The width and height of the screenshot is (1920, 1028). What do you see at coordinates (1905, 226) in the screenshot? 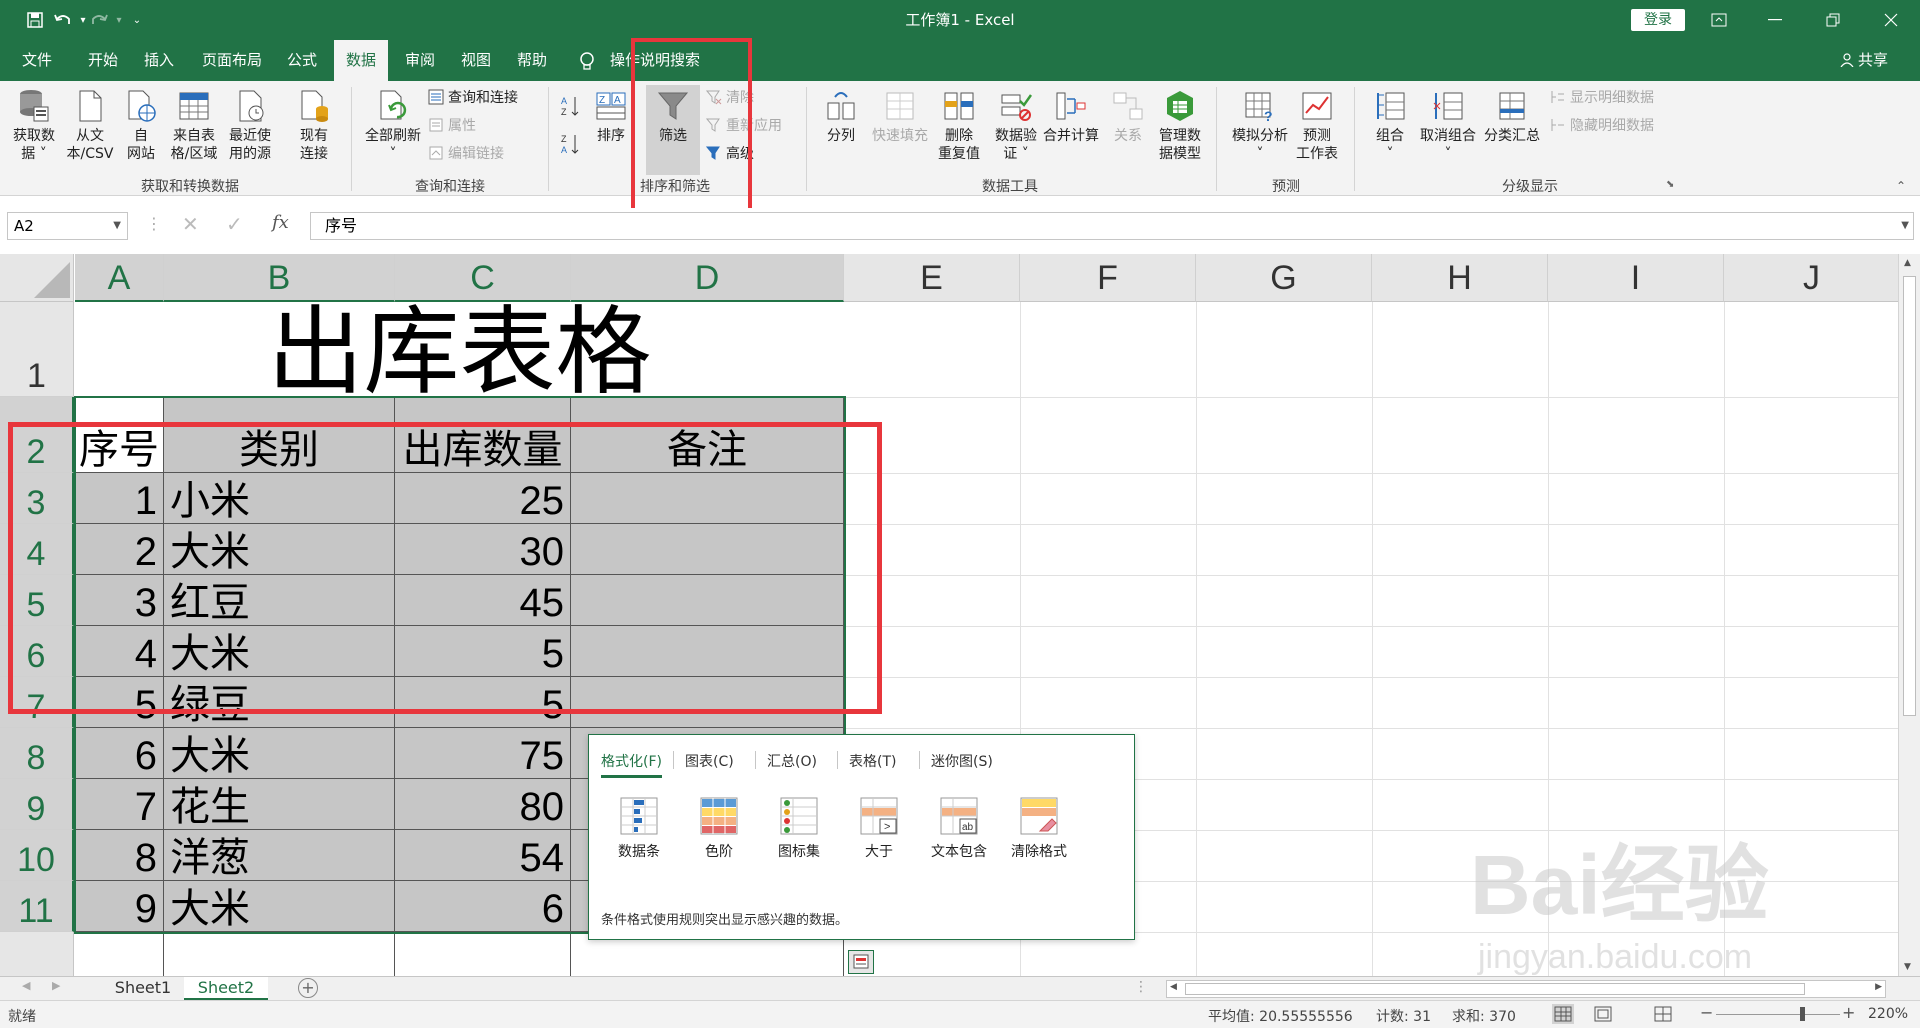
I see `expand-formula-icon: ▼` at bounding box center [1905, 226].